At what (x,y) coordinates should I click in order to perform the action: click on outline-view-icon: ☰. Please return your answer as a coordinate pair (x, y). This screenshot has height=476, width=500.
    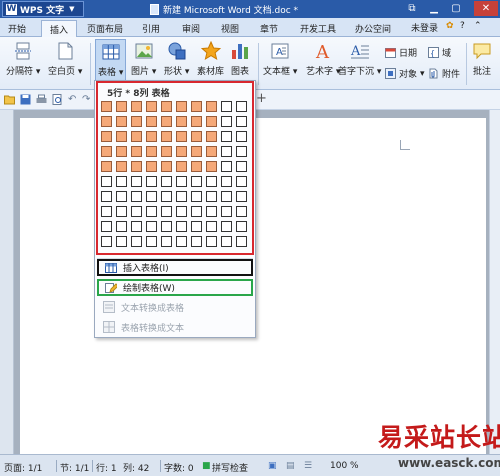
    Looking at the image, I should click on (308, 466).